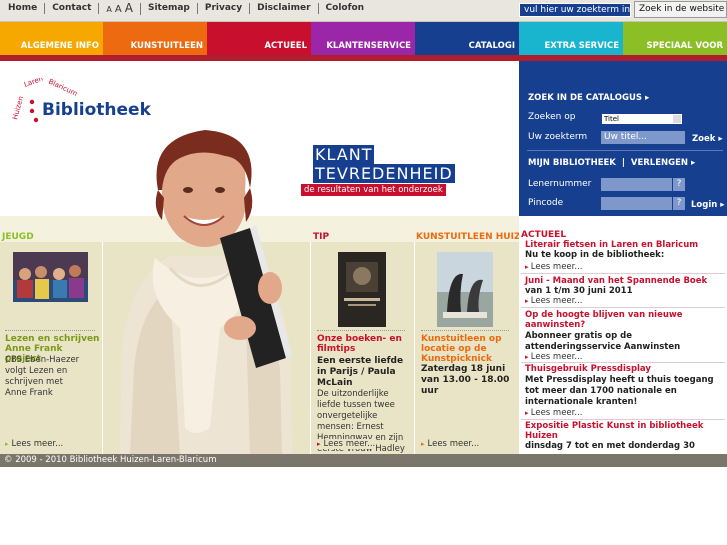 The width and height of the screenshot is (727, 545). What do you see at coordinates (18, 107) in the screenshot?
I see `svg-text: Huizen` at bounding box center [18, 107].